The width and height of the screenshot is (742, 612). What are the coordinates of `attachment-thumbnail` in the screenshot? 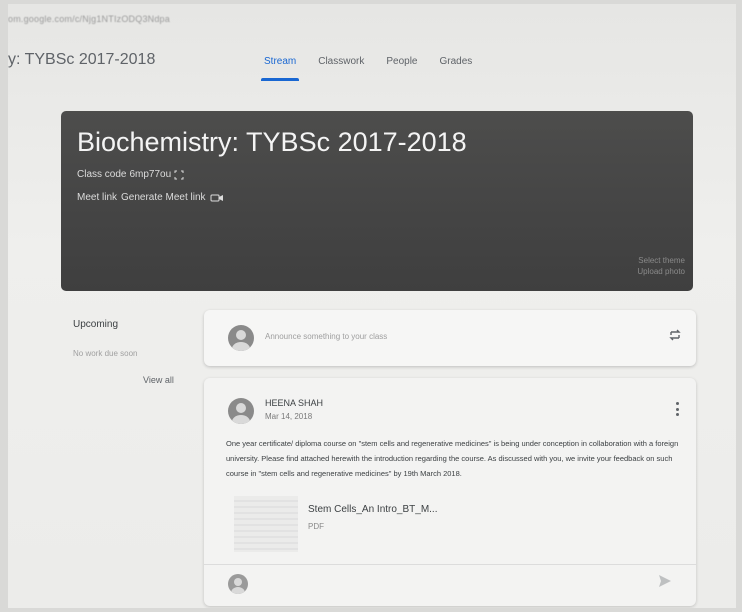 It's located at (266, 524).